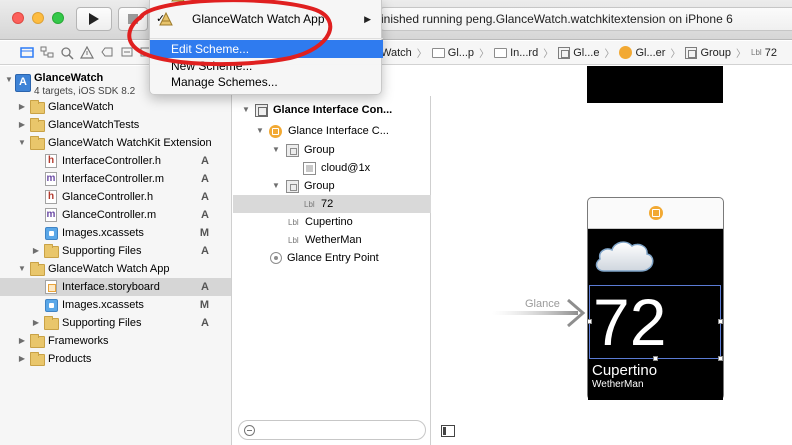 This screenshot has height=445, width=792. Describe the element at coordinates (578, 52) in the screenshot. I see `jump-item-glance-scene: Gl...e` at that location.